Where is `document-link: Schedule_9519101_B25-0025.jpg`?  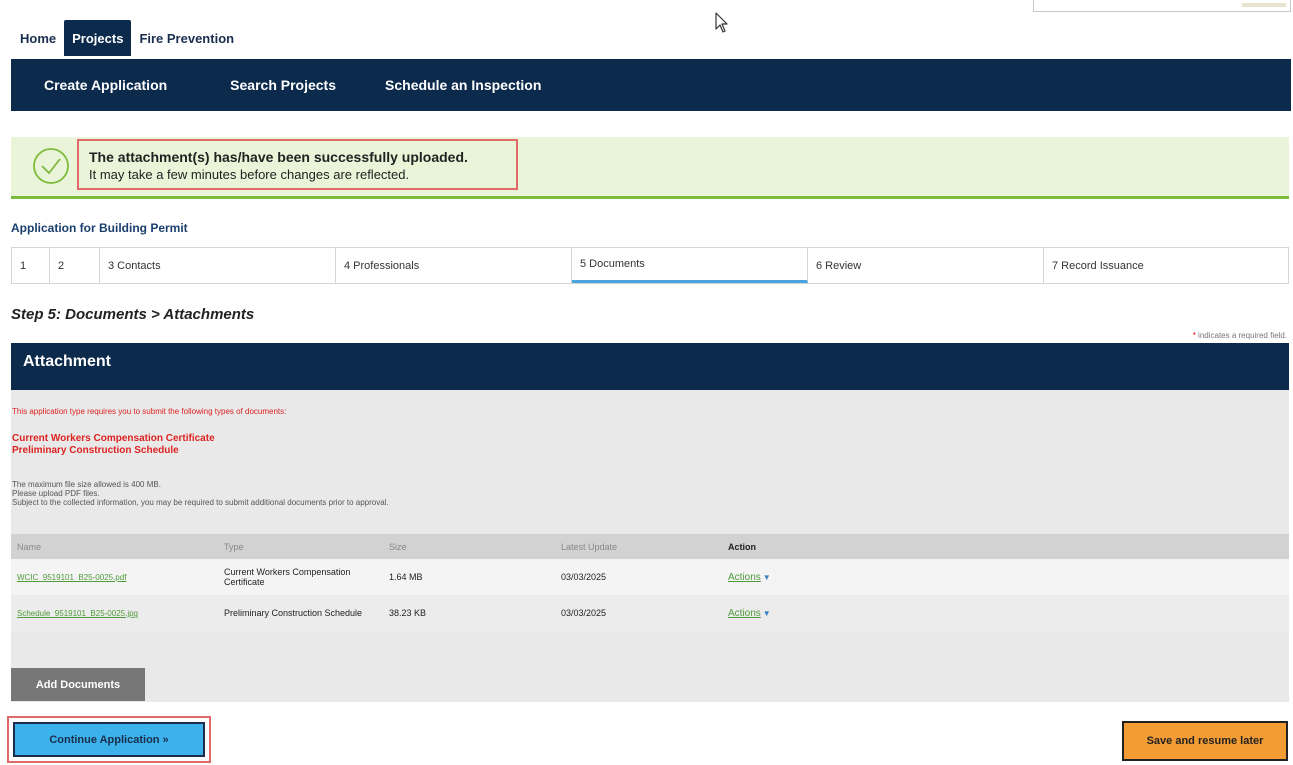
document-link: Schedule_9519101_B25-0025.jpg is located at coordinates (77, 613).